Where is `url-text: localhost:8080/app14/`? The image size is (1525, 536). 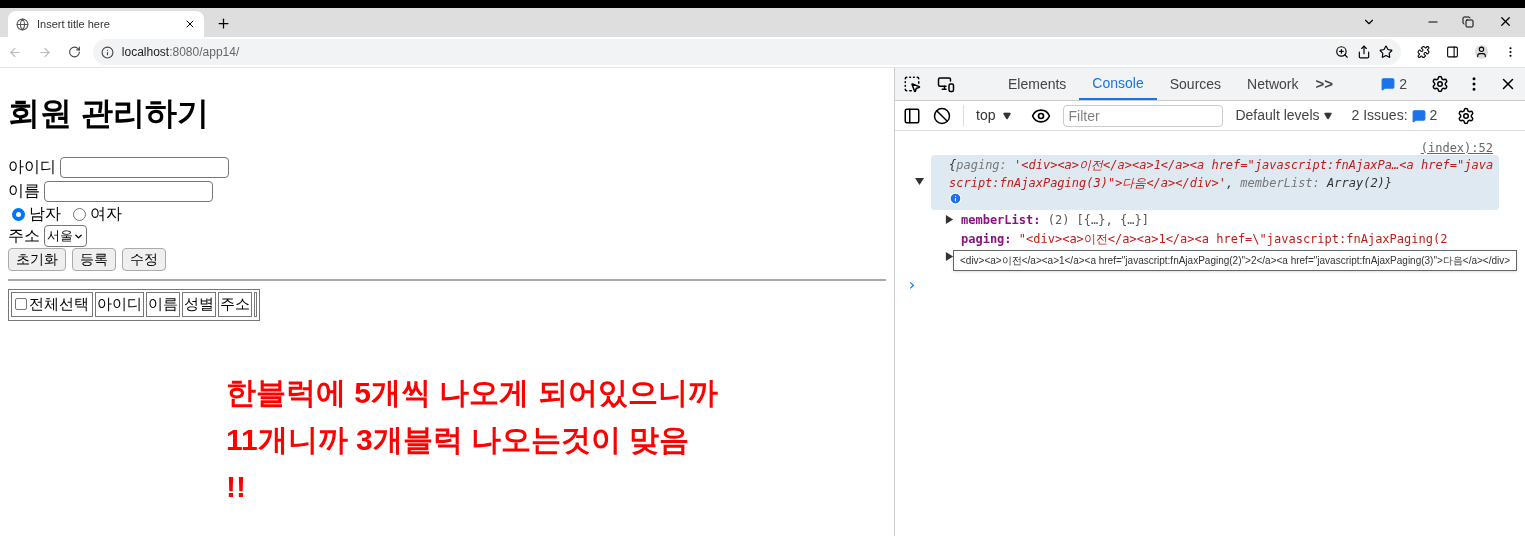
url-text: localhost:8080/app14/ is located at coordinates (180, 52).